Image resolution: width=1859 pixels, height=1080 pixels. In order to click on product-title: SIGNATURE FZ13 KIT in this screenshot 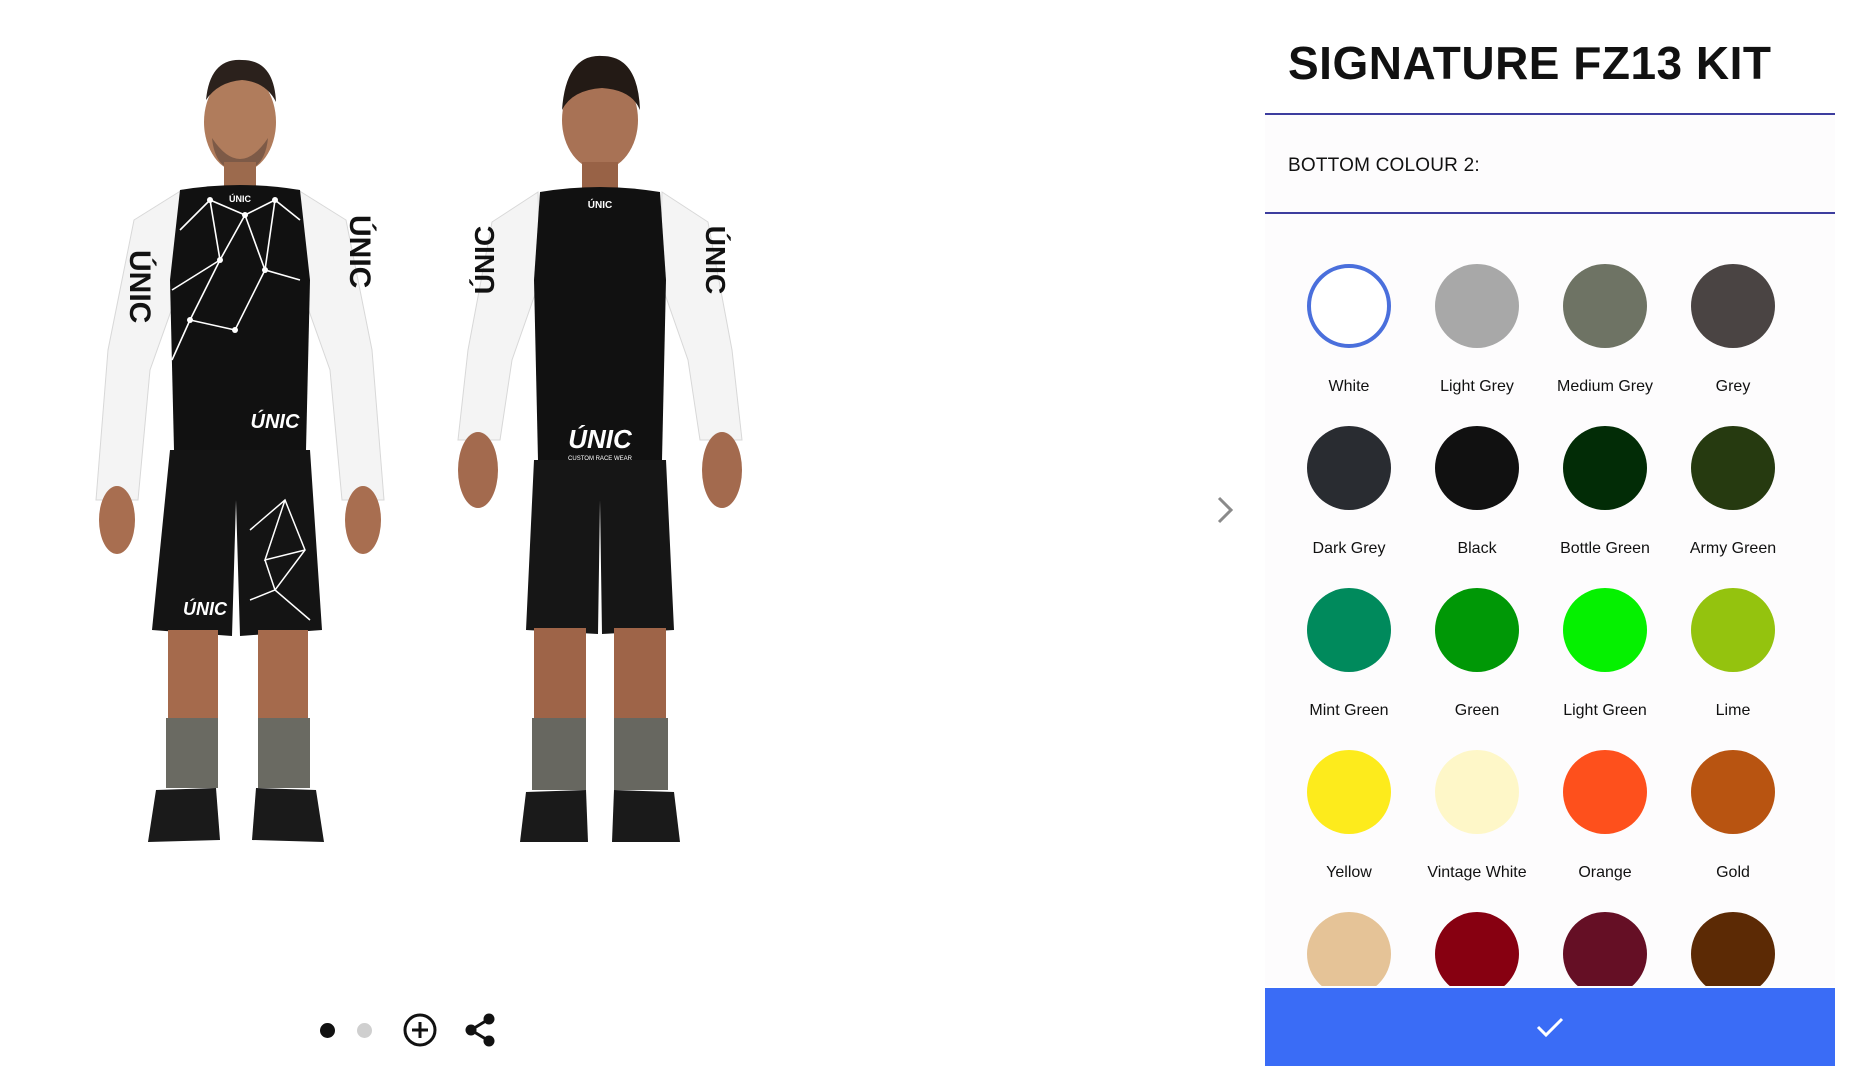, I will do `click(1530, 63)`.